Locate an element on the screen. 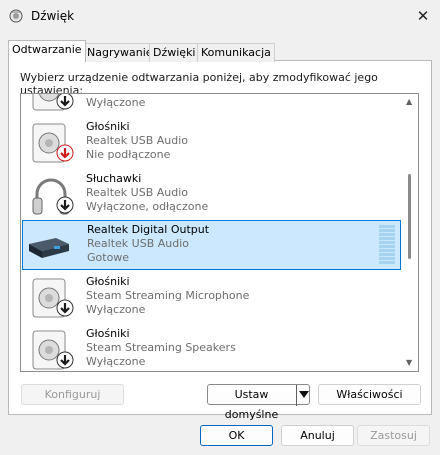 The height and width of the screenshot is (455, 440). tab-communication: Komunikacja is located at coordinates (236, 52).